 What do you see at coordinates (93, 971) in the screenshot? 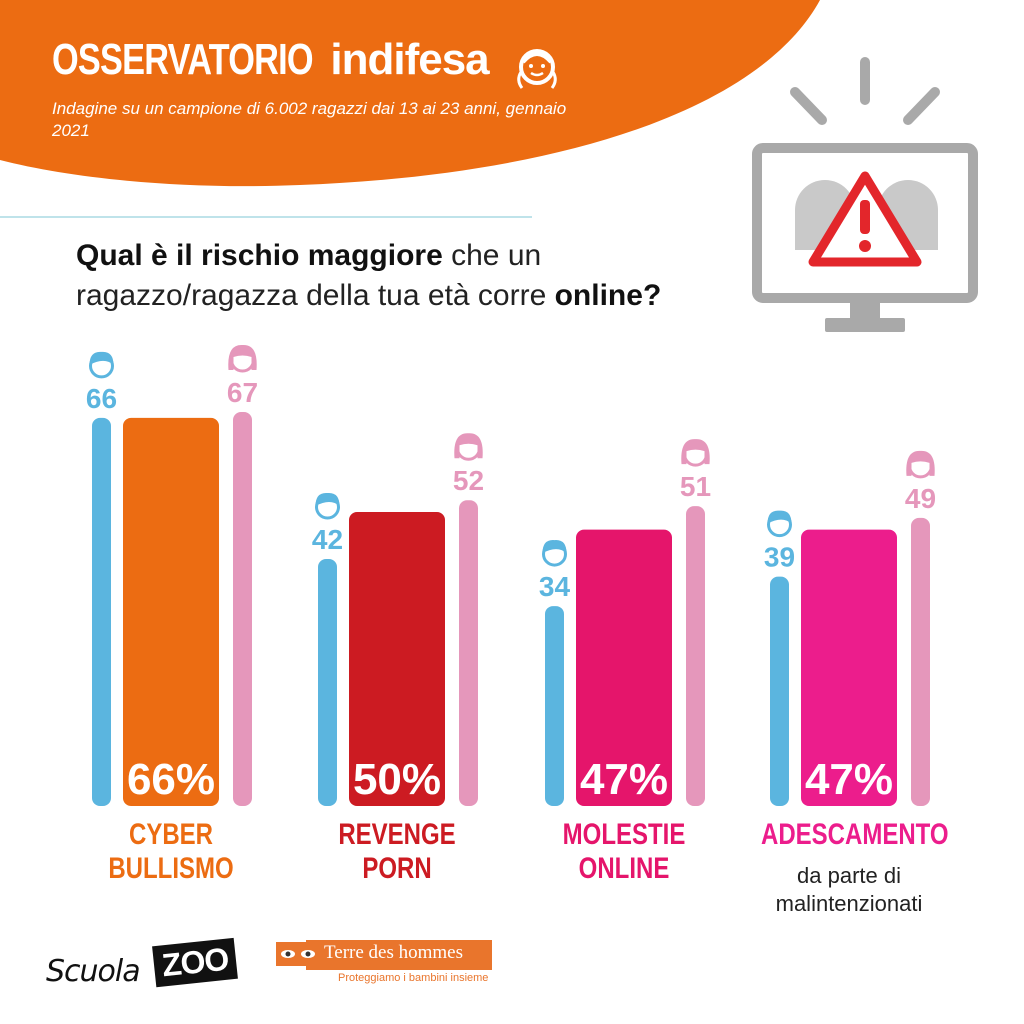
I see `scuolazoo-text-1: Scuola` at bounding box center [93, 971].